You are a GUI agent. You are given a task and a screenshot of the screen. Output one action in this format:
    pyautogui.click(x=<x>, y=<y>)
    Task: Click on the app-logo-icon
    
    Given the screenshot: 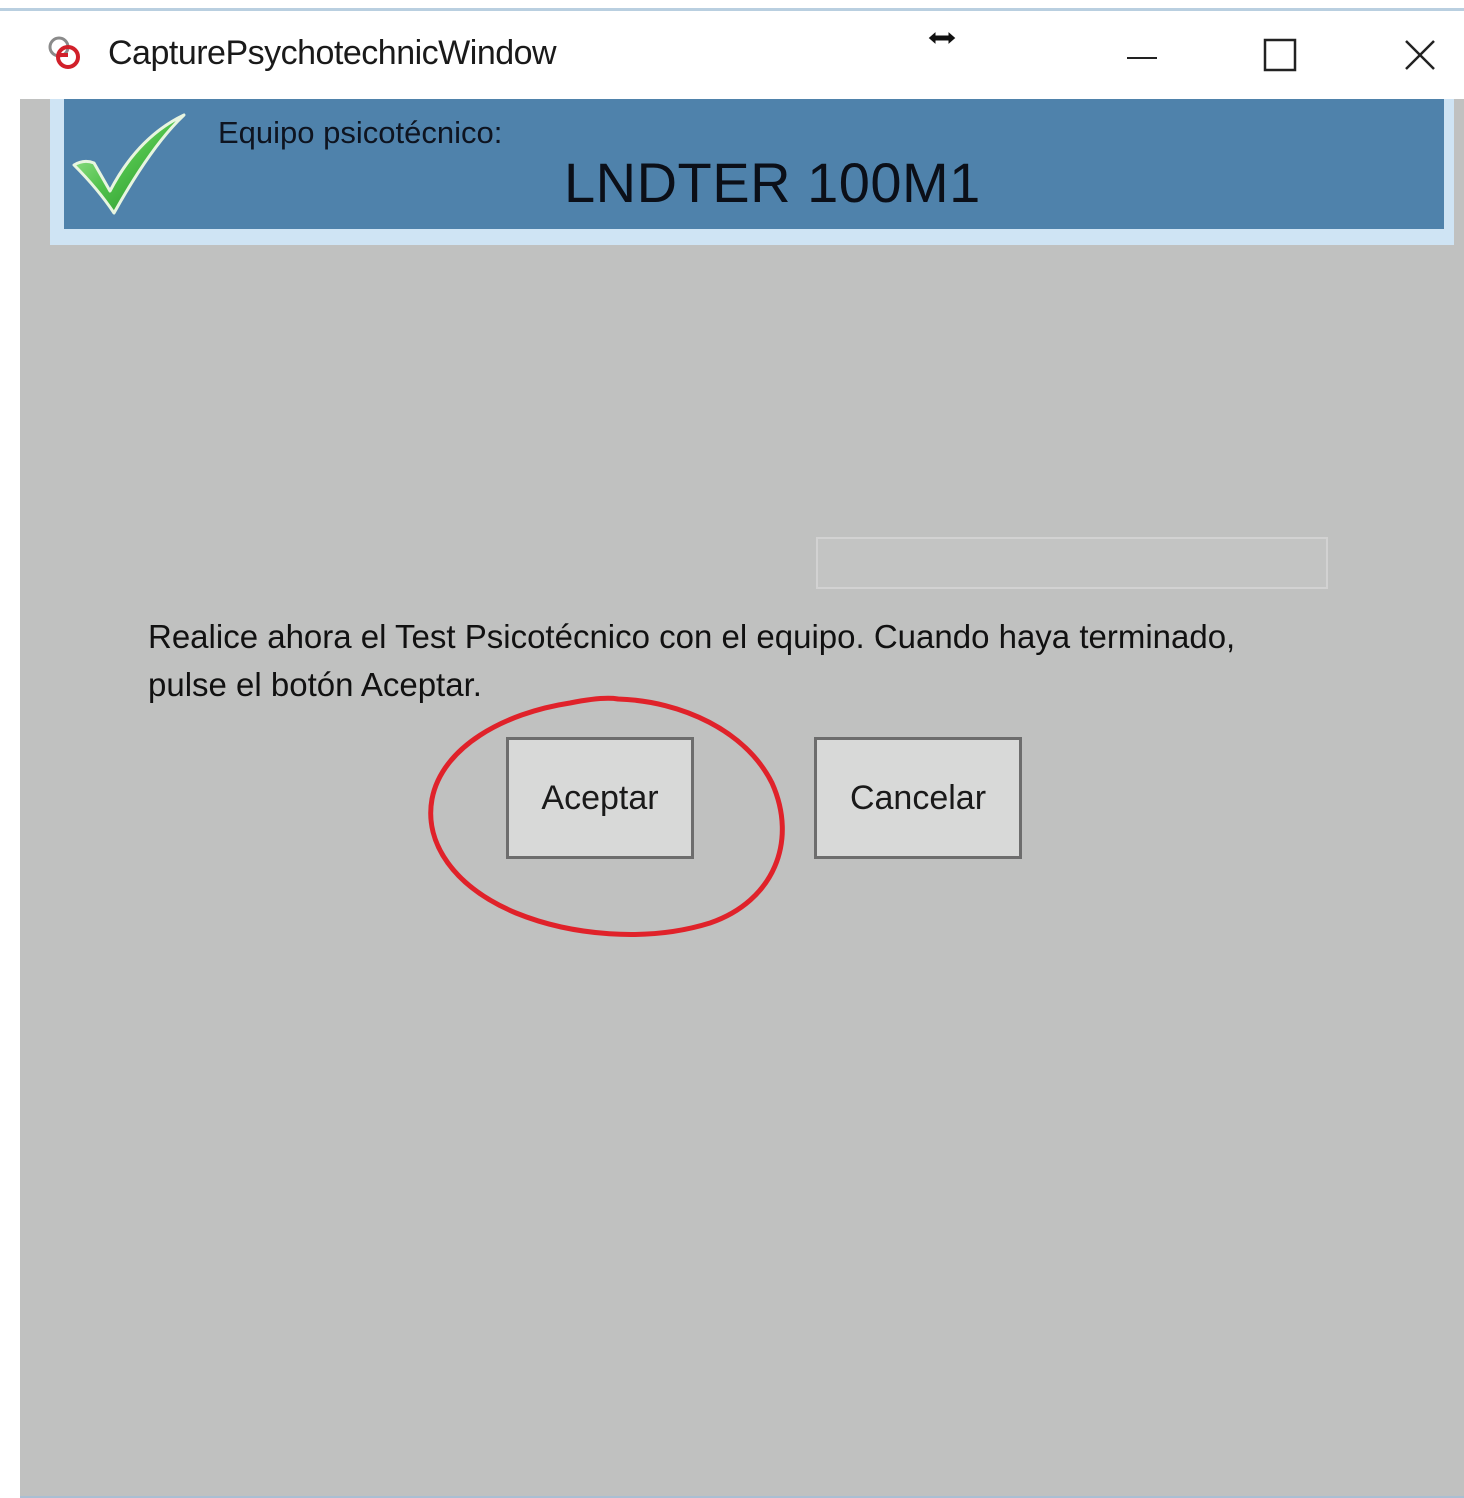 What is the action you would take?
    pyautogui.click(x=64, y=52)
    